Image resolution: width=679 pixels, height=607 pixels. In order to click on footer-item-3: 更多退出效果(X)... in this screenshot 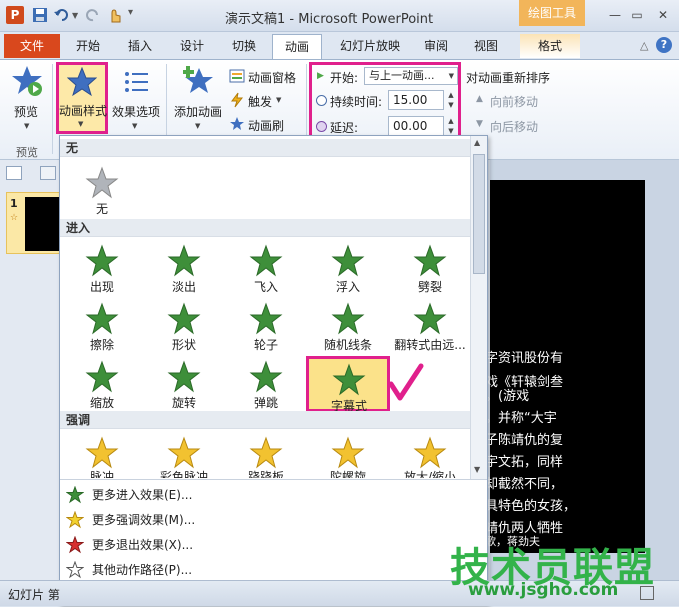, I will do `click(129, 544)`.